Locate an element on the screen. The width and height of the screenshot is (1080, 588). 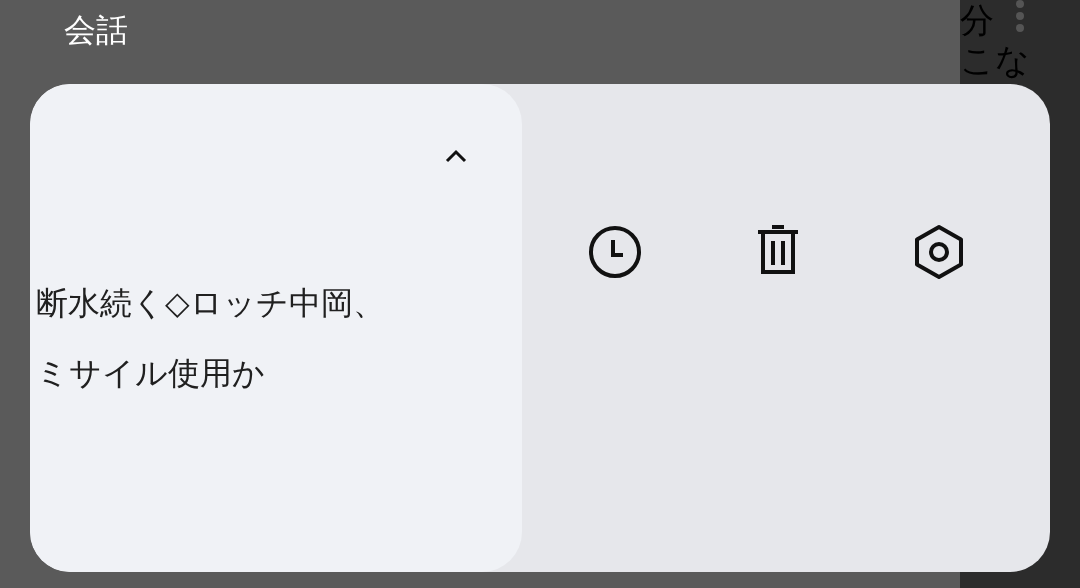
header-title: 会話 is located at coordinates (96, 30).